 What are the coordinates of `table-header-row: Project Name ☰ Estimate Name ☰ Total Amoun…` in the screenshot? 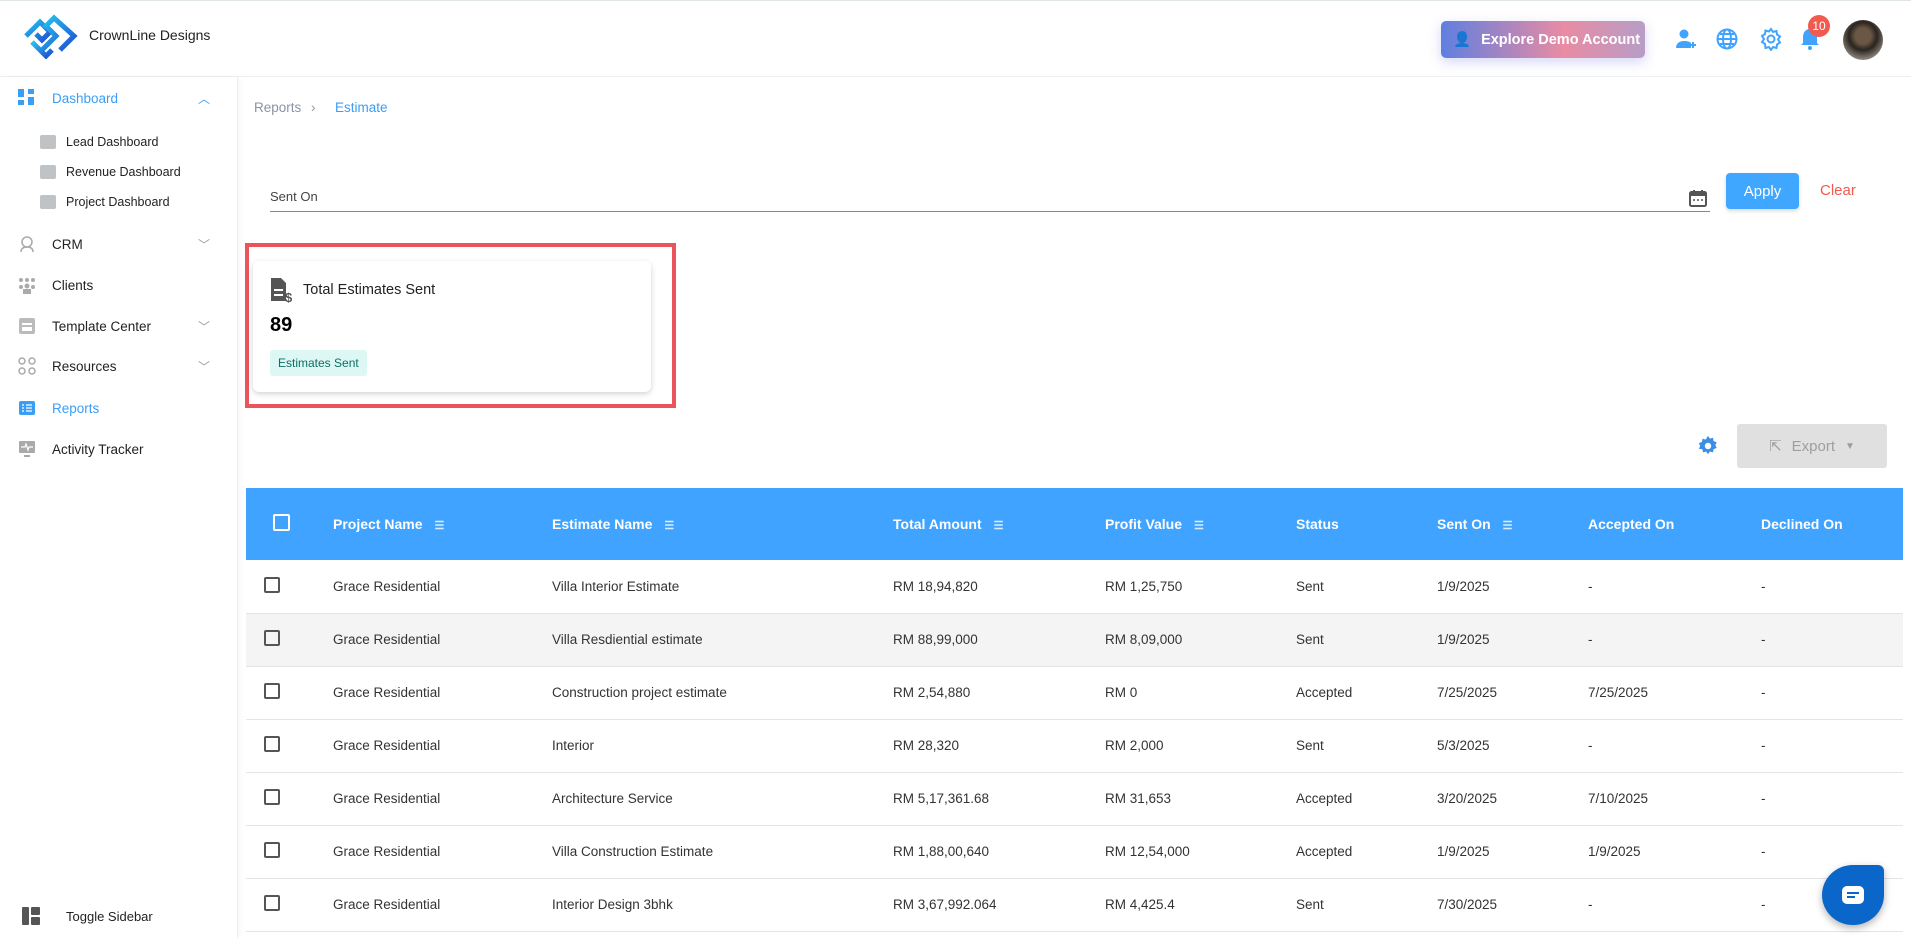 It's located at (1074, 524).